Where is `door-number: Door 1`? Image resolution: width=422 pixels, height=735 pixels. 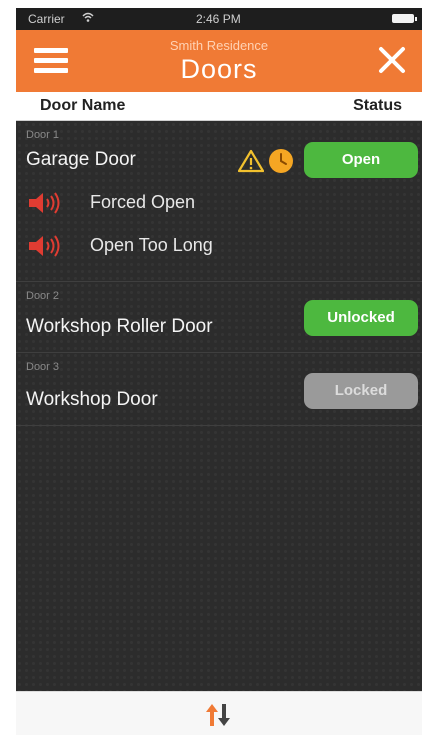 door-number: Door 1 is located at coordinates (43, 135).